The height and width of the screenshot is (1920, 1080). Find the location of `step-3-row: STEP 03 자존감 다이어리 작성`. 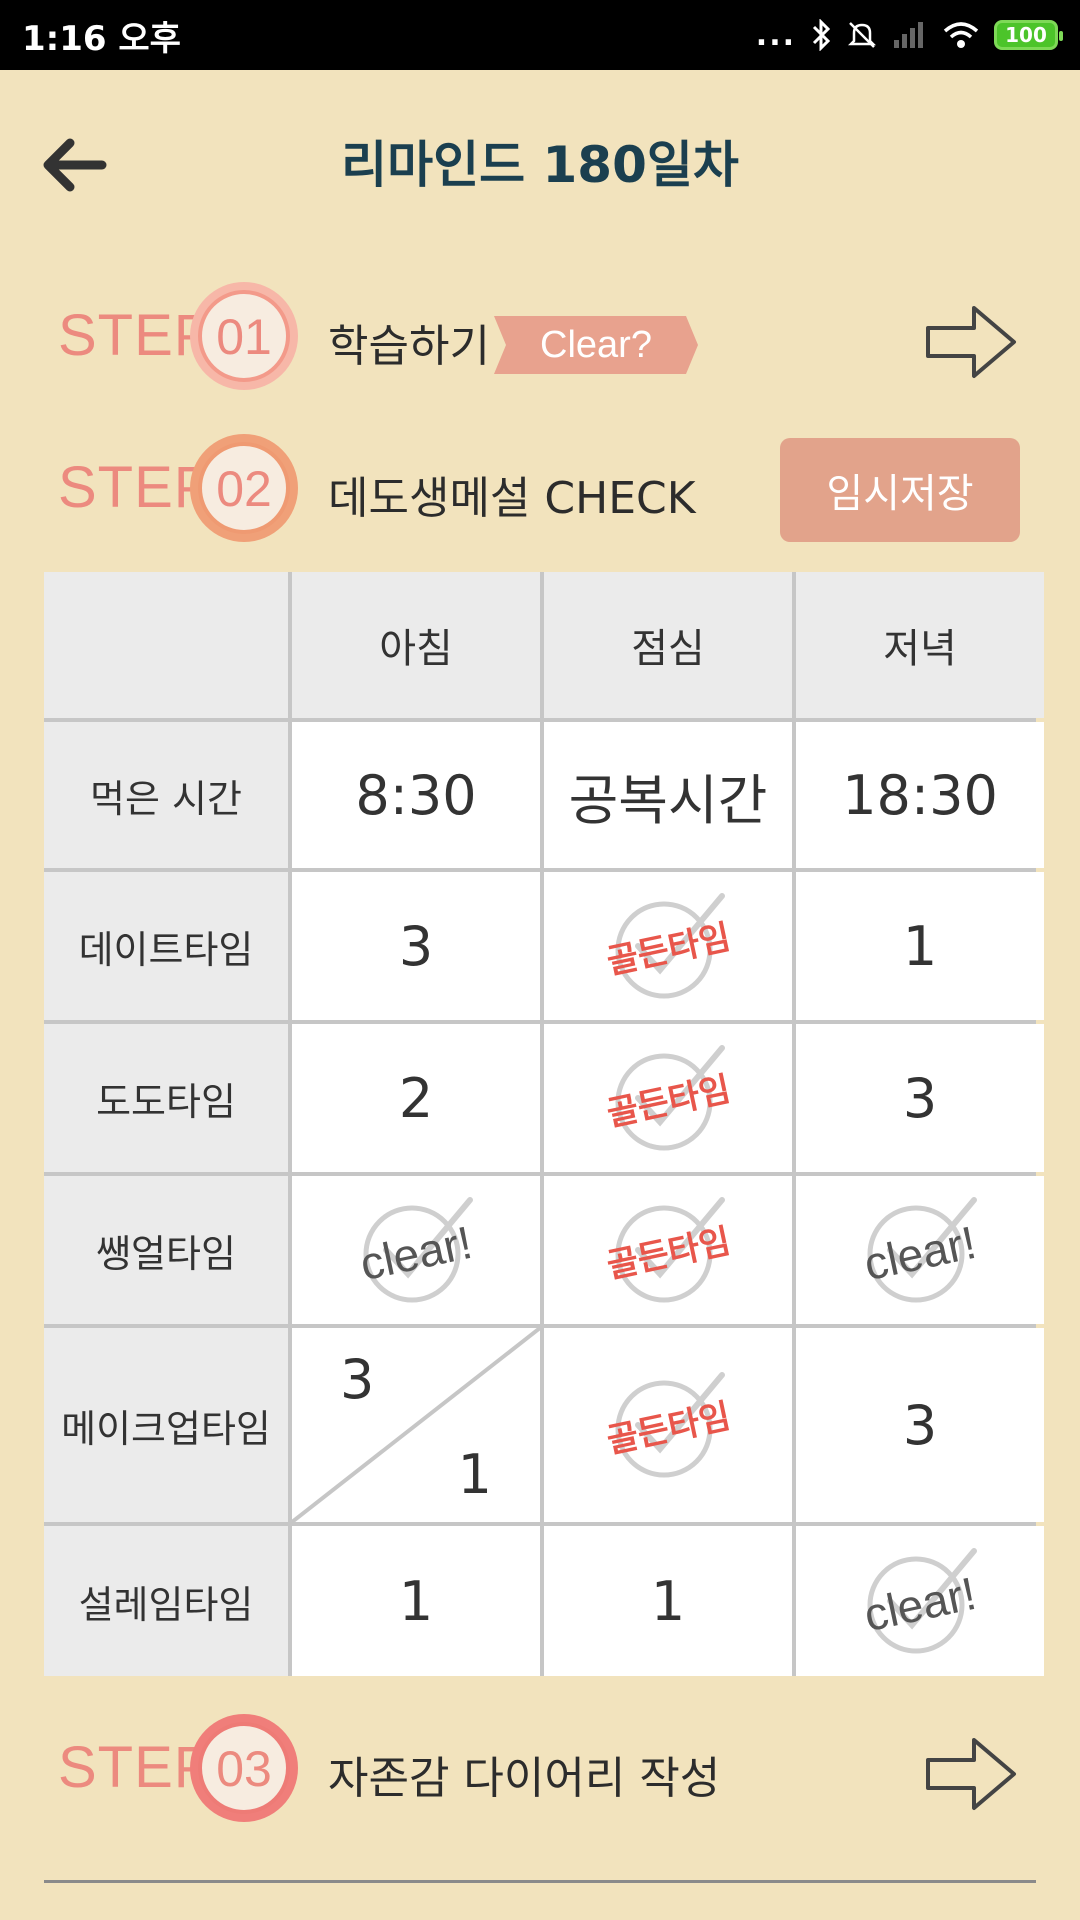

step-3-row: STEP 03 자존감 다이어리 작성 is located at coordinates (540, 1767).